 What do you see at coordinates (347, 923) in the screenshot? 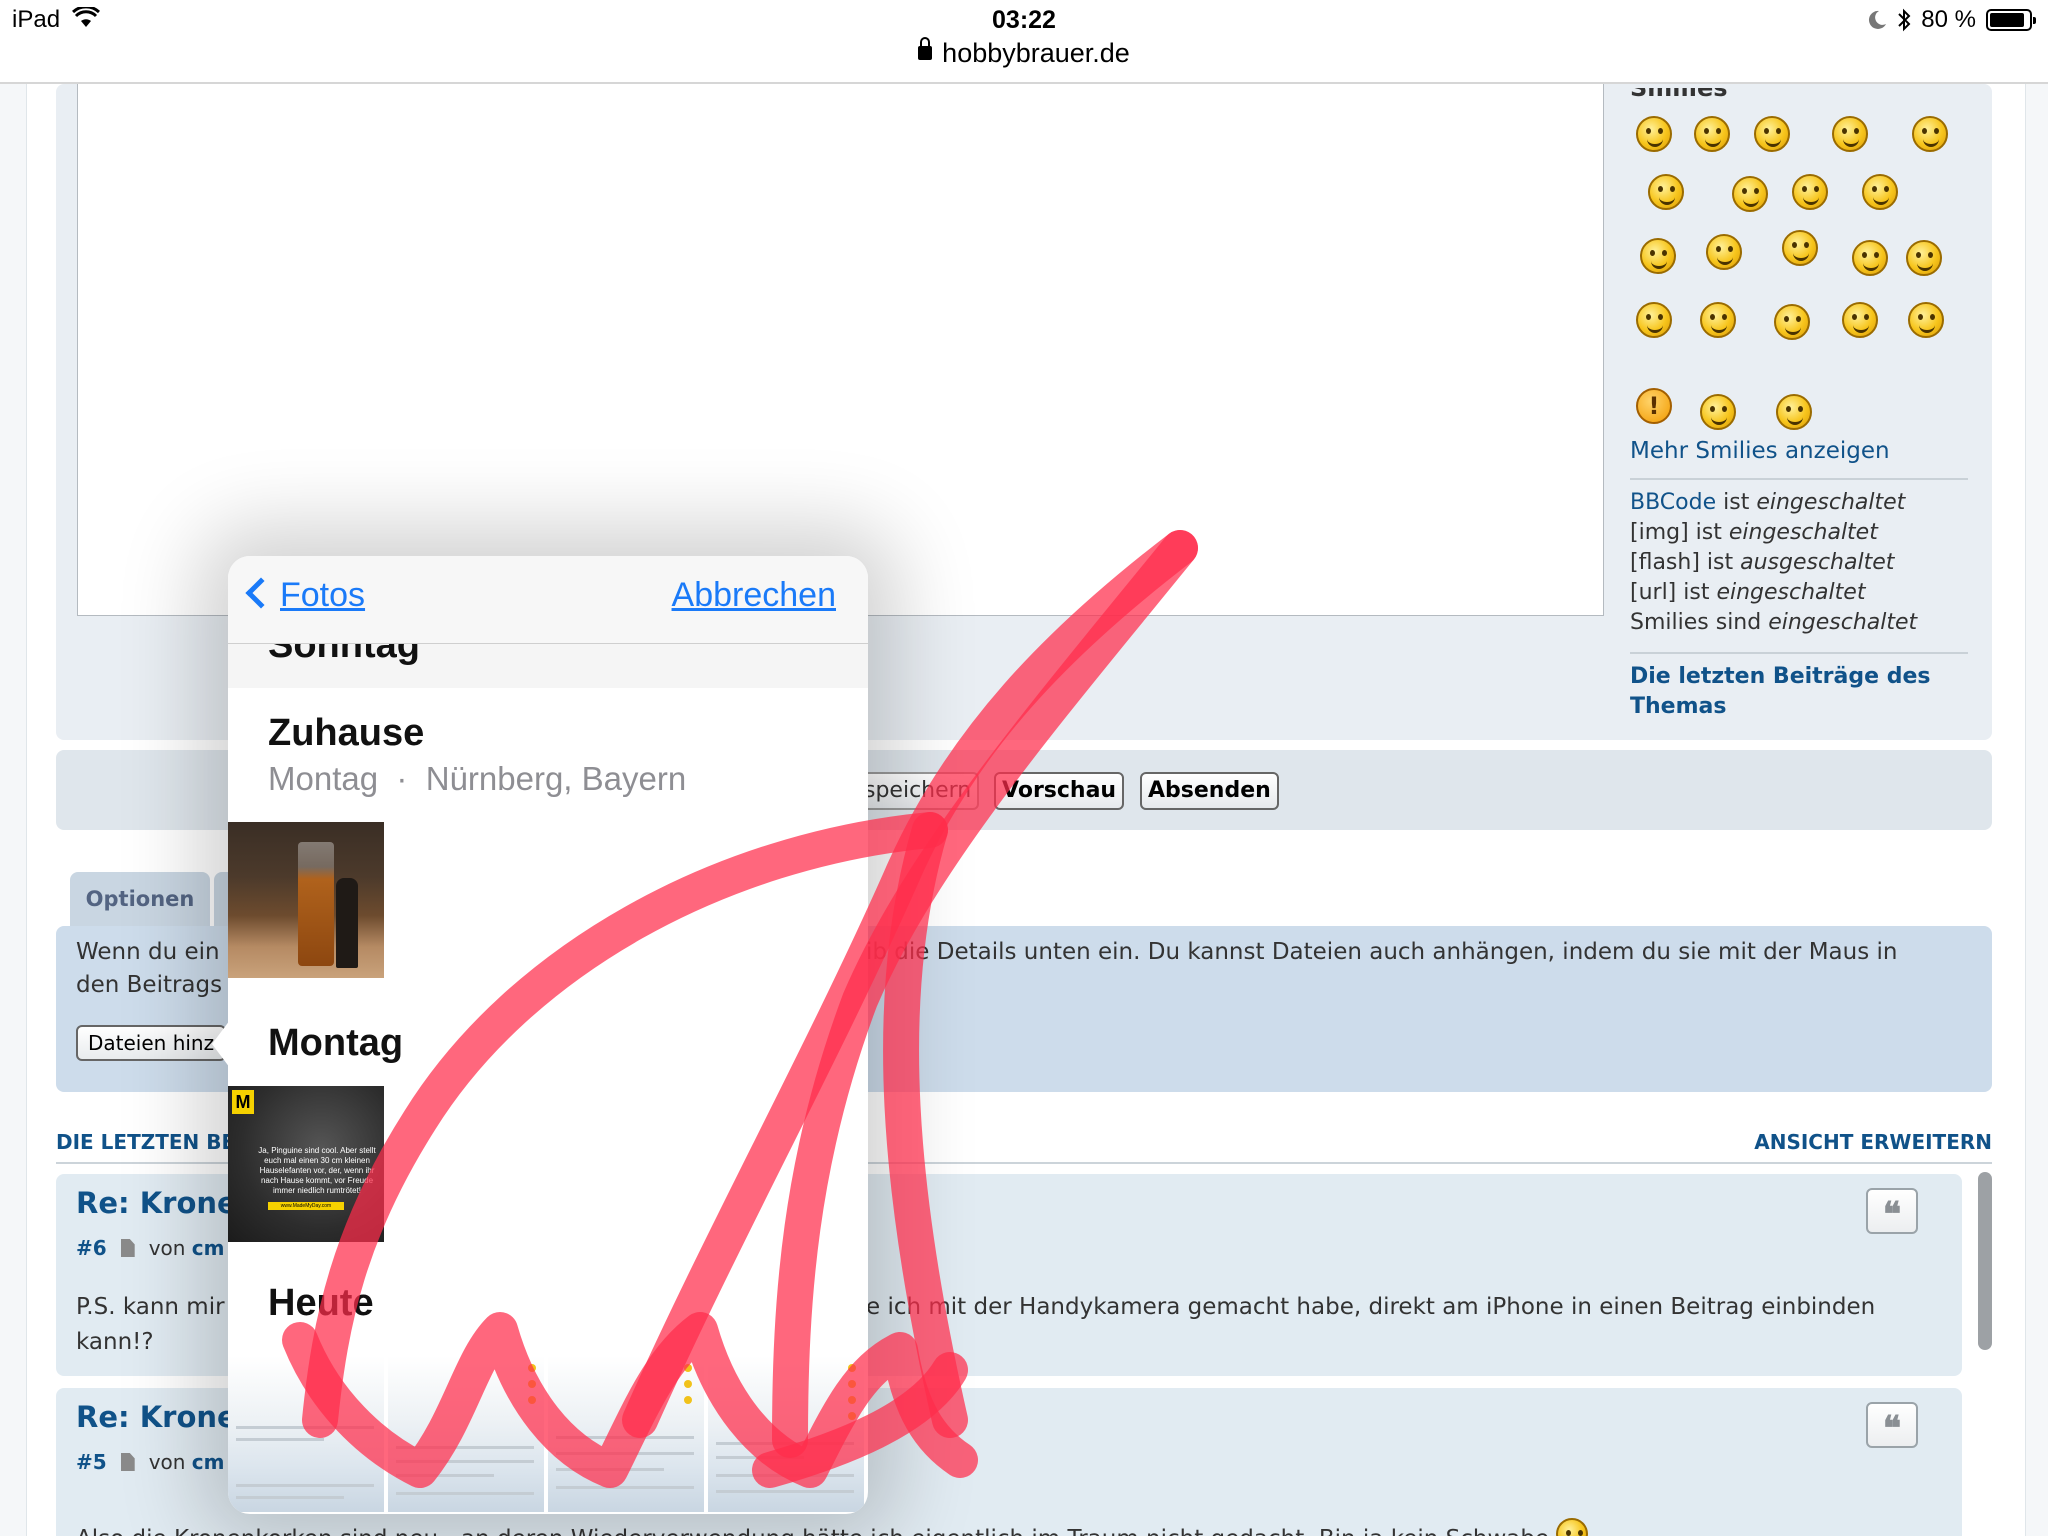
I see `bottle` at bounding box center [347, 923].